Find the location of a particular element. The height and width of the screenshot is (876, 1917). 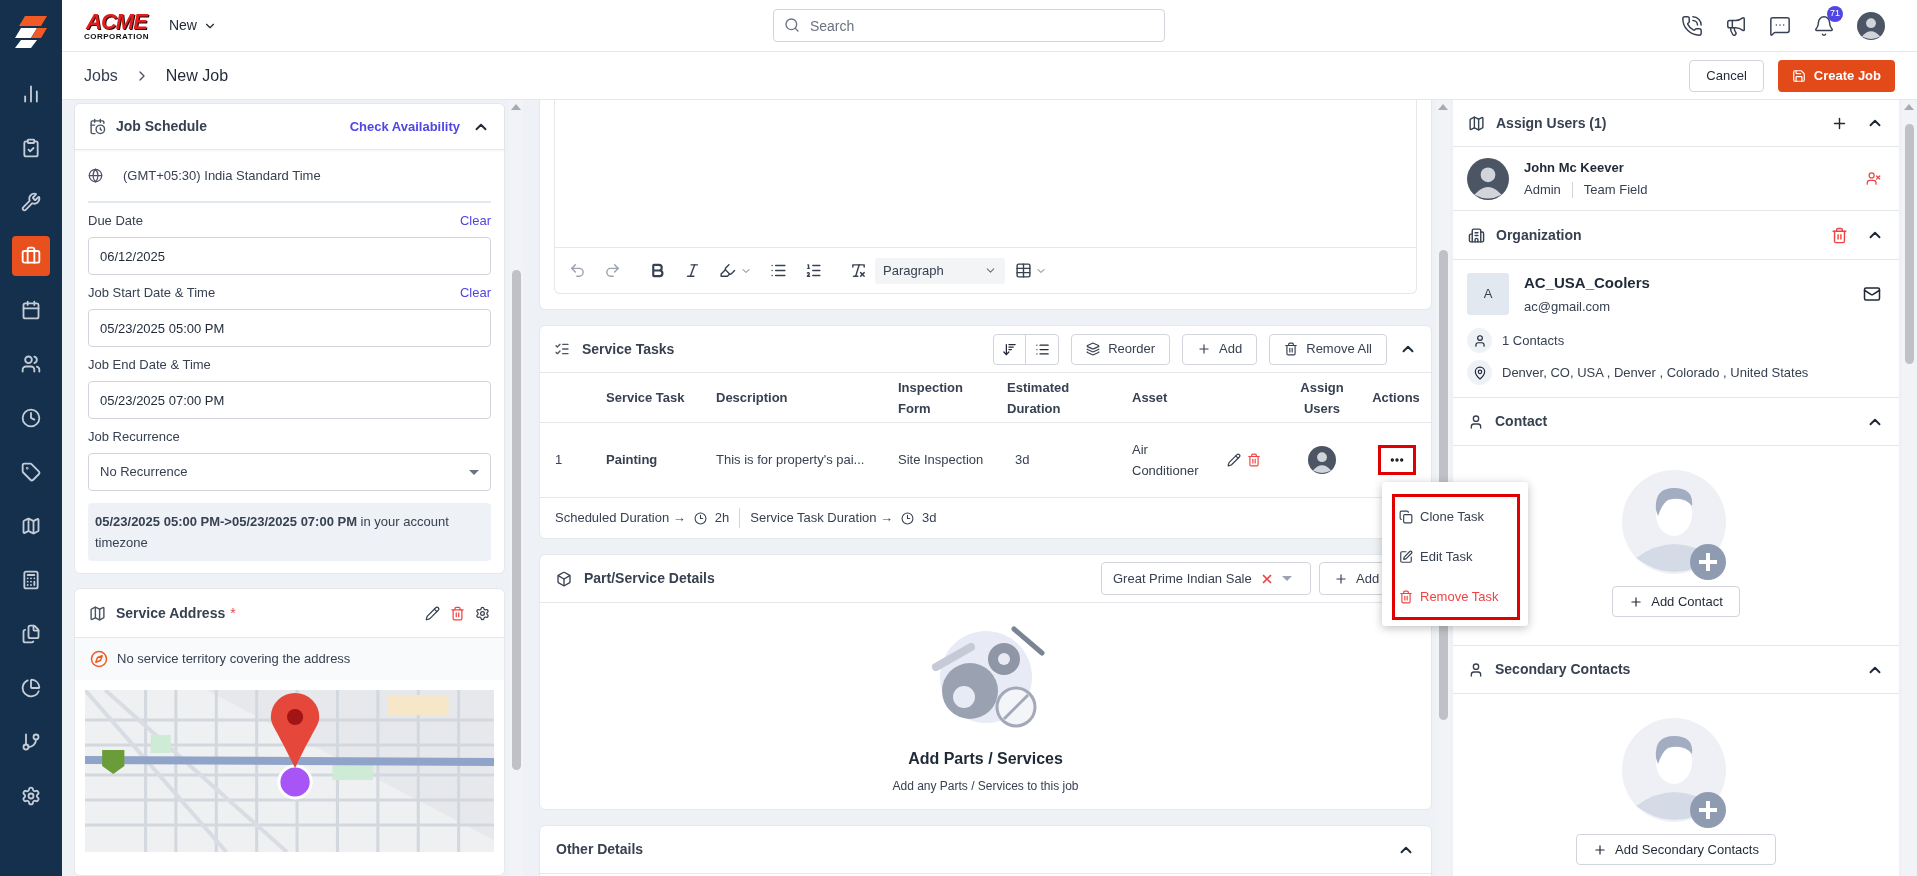

pie-chart-icon is located at coordinates (31, 688).